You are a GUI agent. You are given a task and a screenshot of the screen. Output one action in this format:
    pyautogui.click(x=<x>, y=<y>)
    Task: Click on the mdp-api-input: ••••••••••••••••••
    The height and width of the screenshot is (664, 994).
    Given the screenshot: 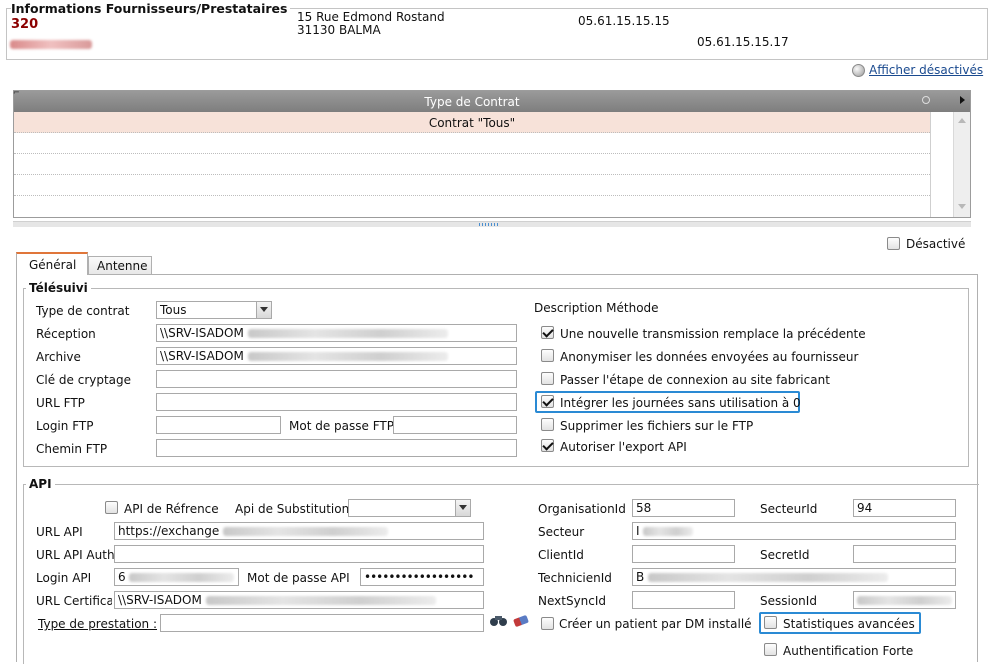 What is the action you would take?
    pyautogui.click(x=422, y=577)
    